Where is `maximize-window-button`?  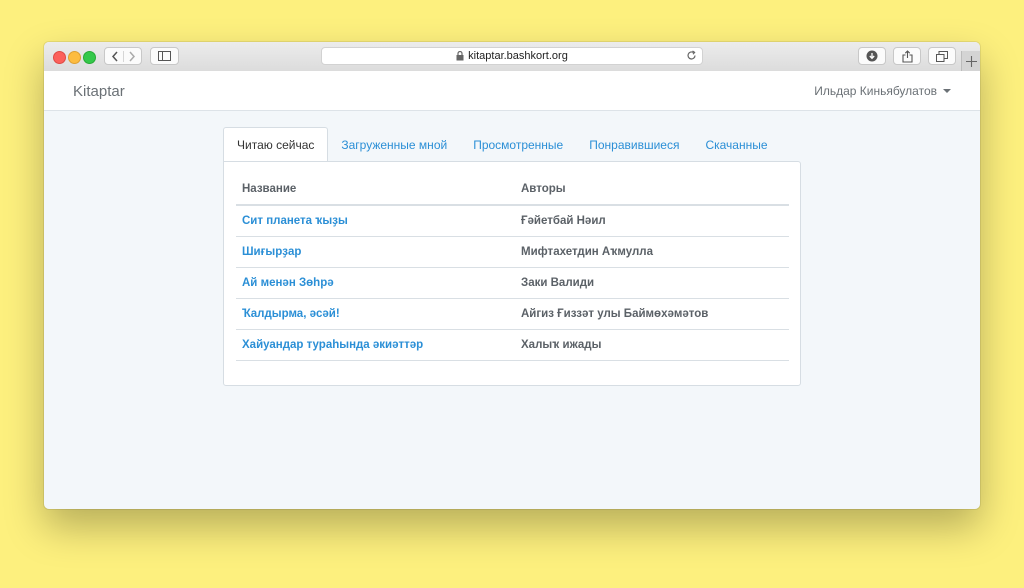 maximize-window-button is located at coordinates (89, 57).